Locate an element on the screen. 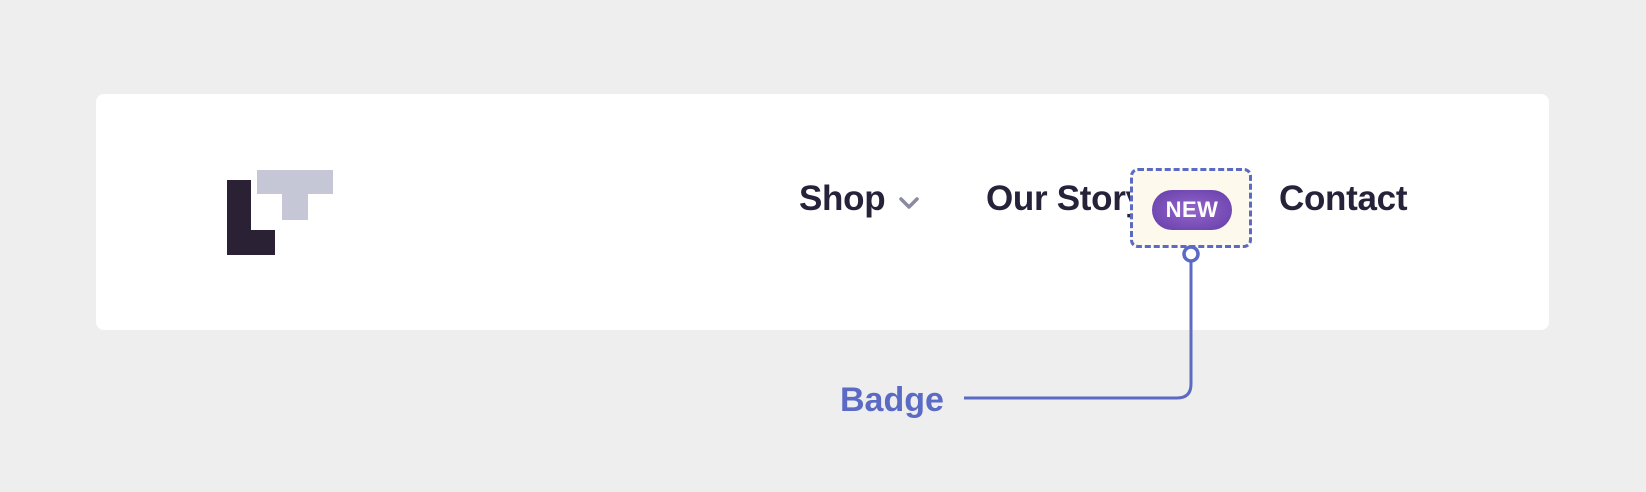  badge-label: NEW is located at coordinates (1192, 209).